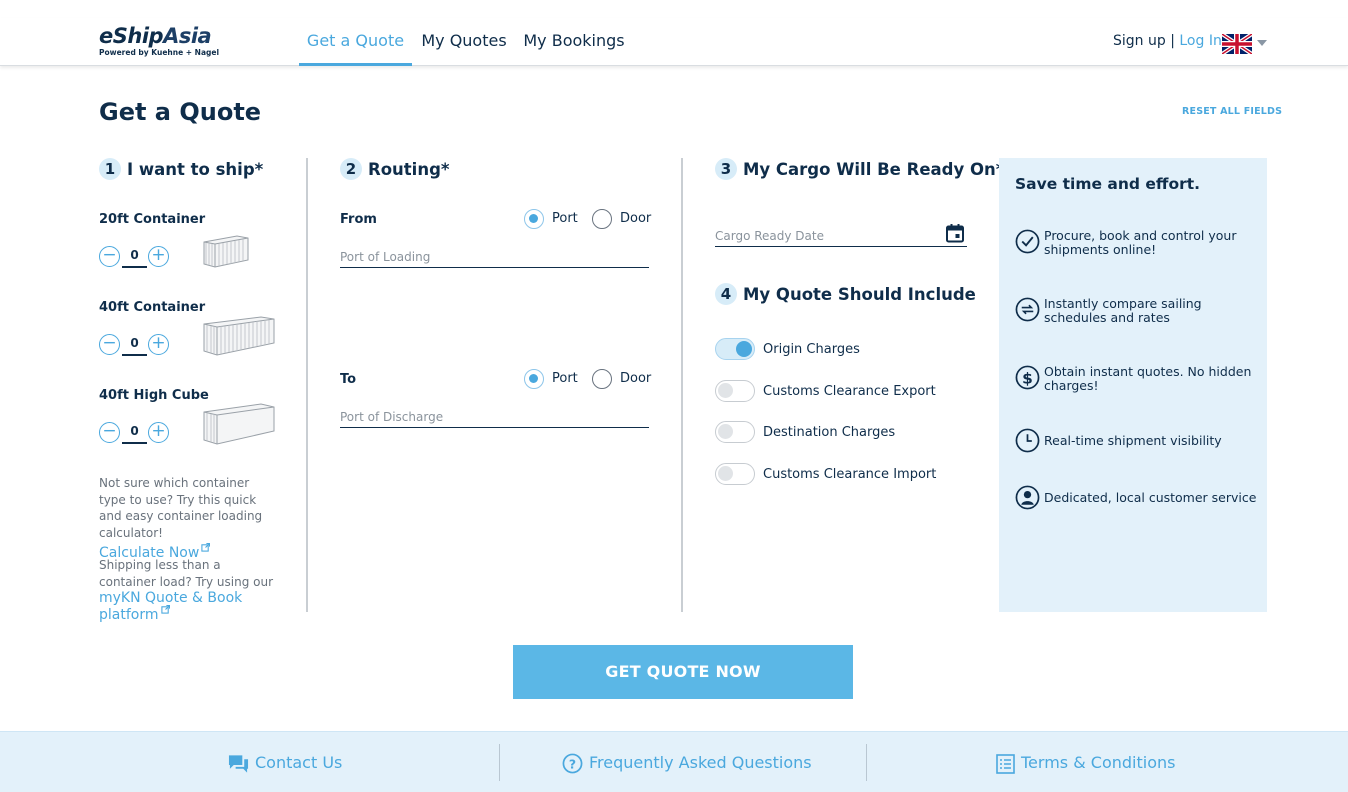  I want to click on container-20ft-label: 20ft Container, so click(152, 219).